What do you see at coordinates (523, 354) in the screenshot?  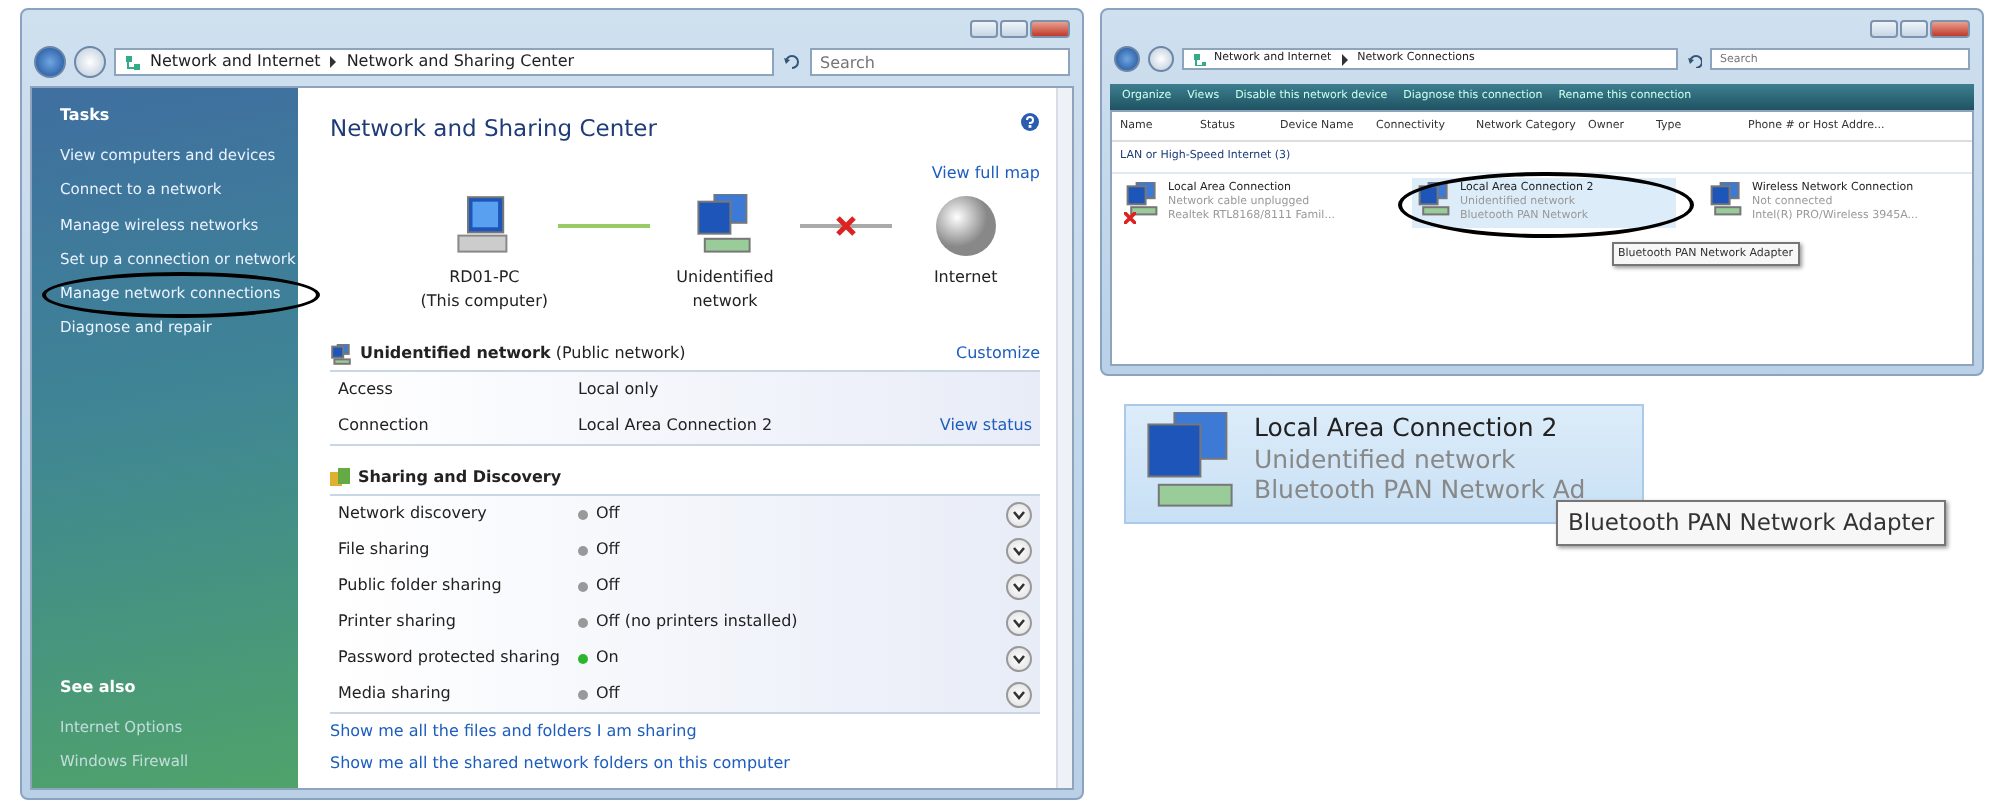 I see `network-name: Unidentified network (Public network)` at bounding box center [523, 354].